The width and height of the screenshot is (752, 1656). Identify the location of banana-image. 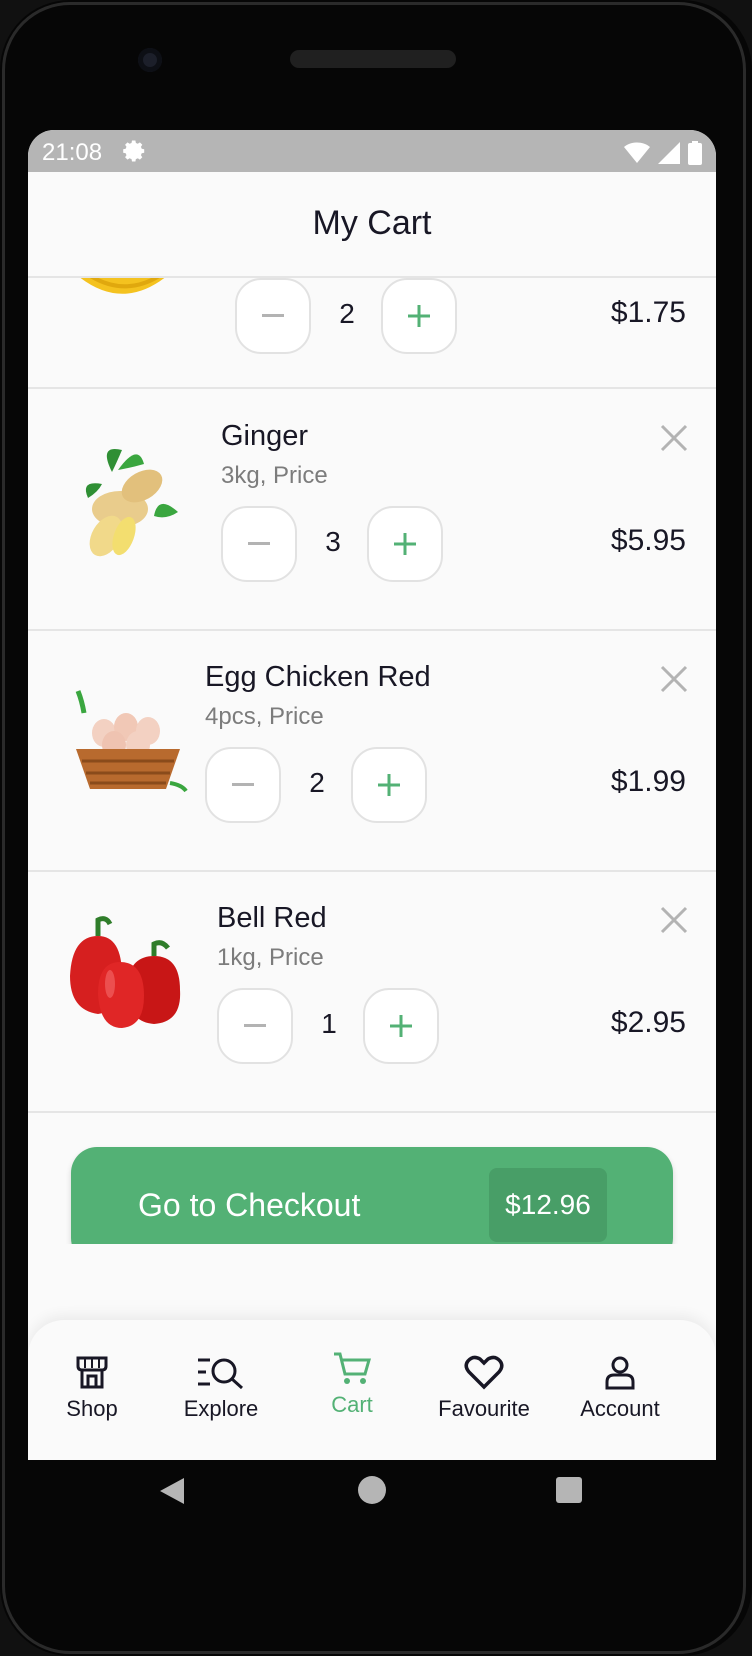
(122, 286).